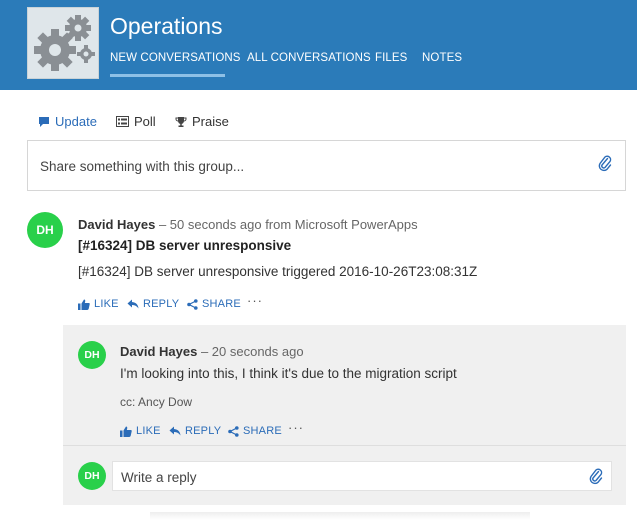  Describe the element at coordinates (340, 516) in the screenshot. I see `feed-bottom-shadow` at that location.